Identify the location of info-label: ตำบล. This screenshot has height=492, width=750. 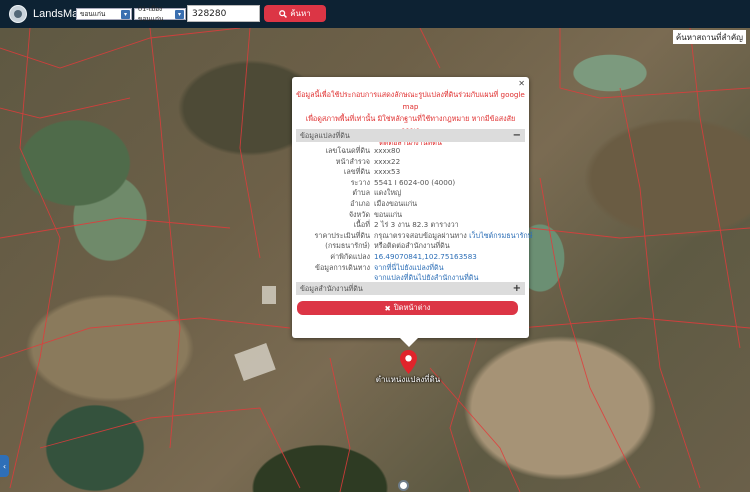
(361, 193).